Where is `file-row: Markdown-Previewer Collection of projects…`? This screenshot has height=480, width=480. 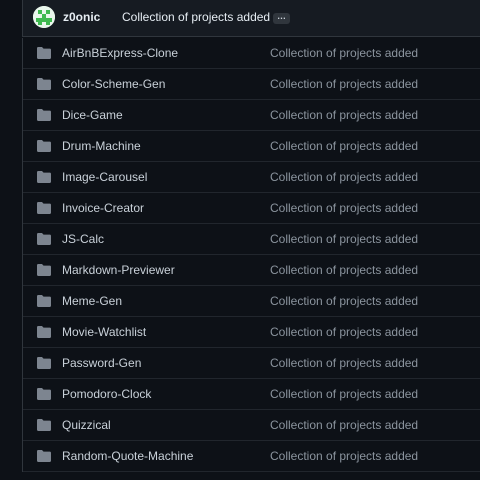
file-row: Markdown-Previewer Collection of projects… is located at coordinates (251, 270).